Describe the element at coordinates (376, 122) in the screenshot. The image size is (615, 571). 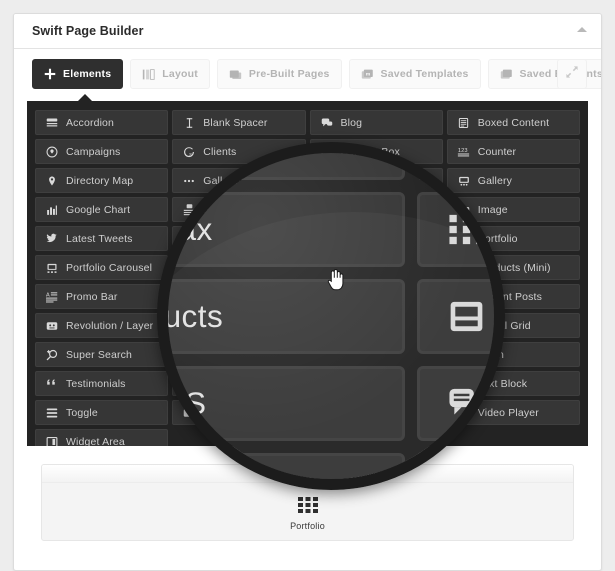
I see `element-item-blog: Blog` at that location.